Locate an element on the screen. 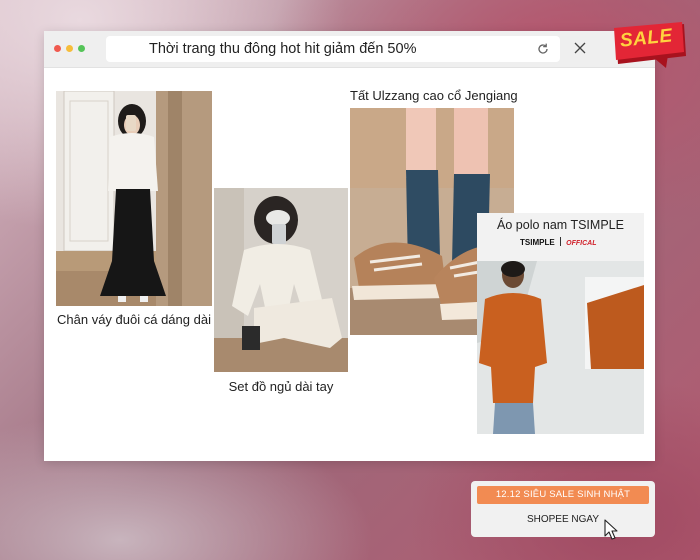 The image size is (700, 560). product-caption-skirt: Chân váy đuôi cá dáng dài is located at coordinates (134, 319).